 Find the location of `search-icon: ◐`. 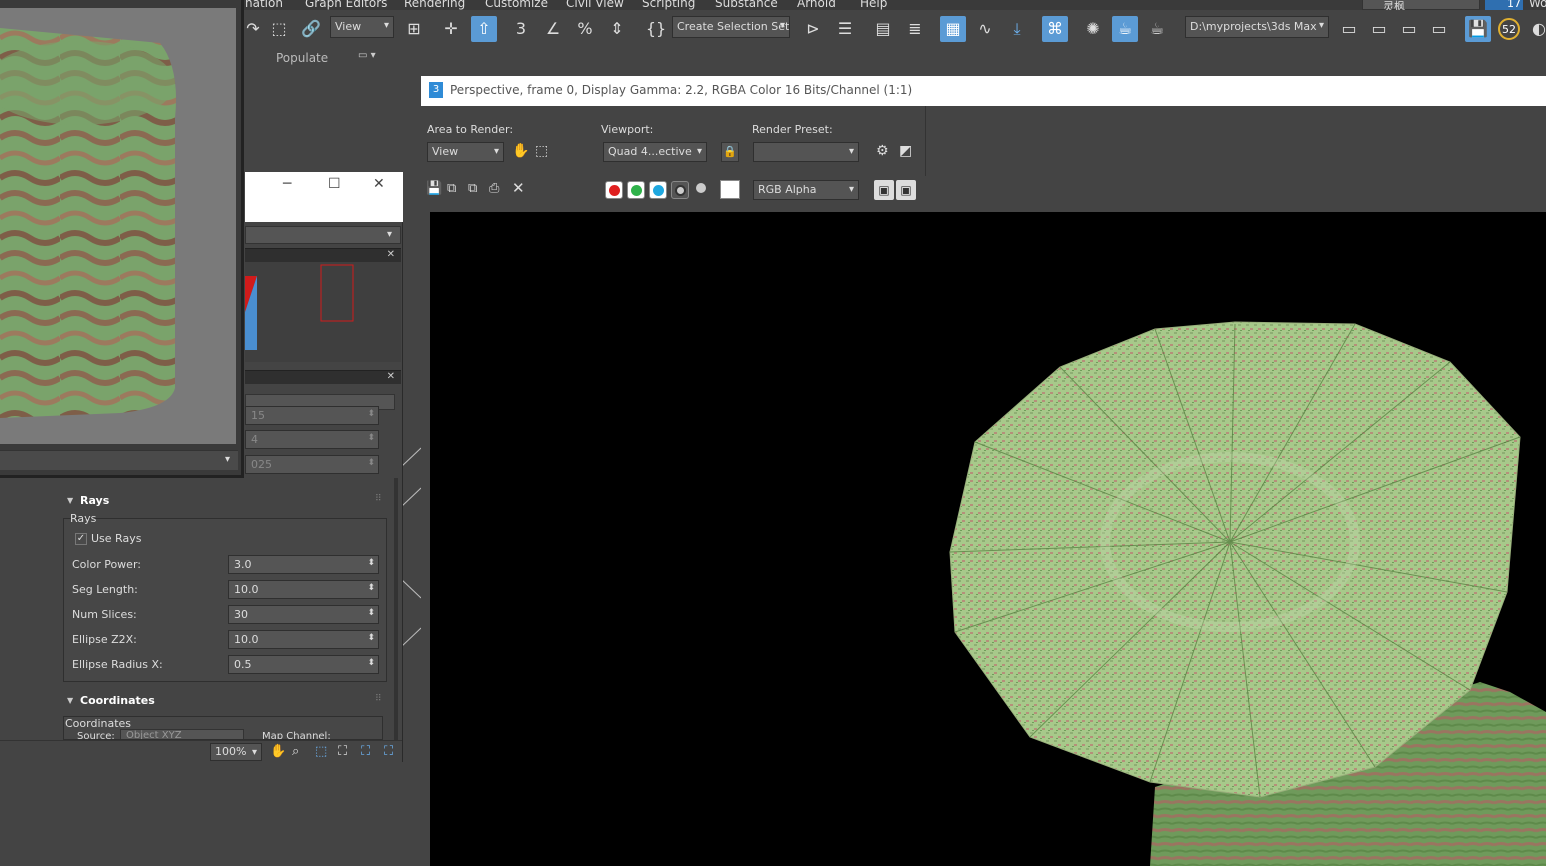

search-icon: ◐ is located at coordinates (1536, 29).